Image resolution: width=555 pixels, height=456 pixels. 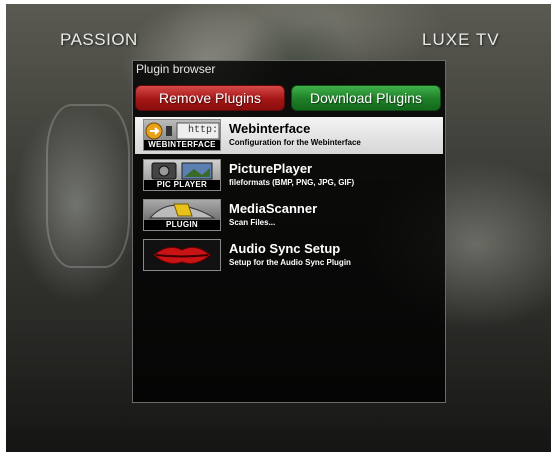 What do you see at coordinates (292, 182) in the screenshot?
I see `plugin-description: fileformats (BMP, PNG, JPG, GIF)` at bounding box center [292, 182].